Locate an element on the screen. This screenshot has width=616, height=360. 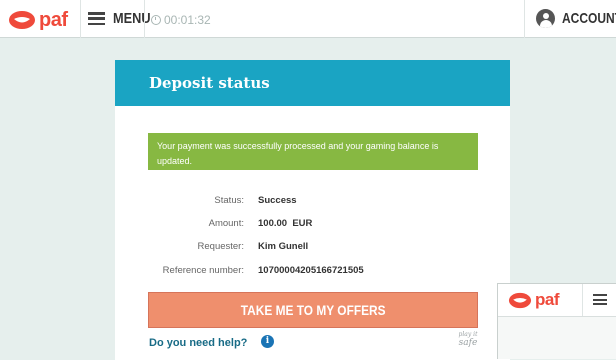
menu-button: MENU is located at coordinates (122, 18).